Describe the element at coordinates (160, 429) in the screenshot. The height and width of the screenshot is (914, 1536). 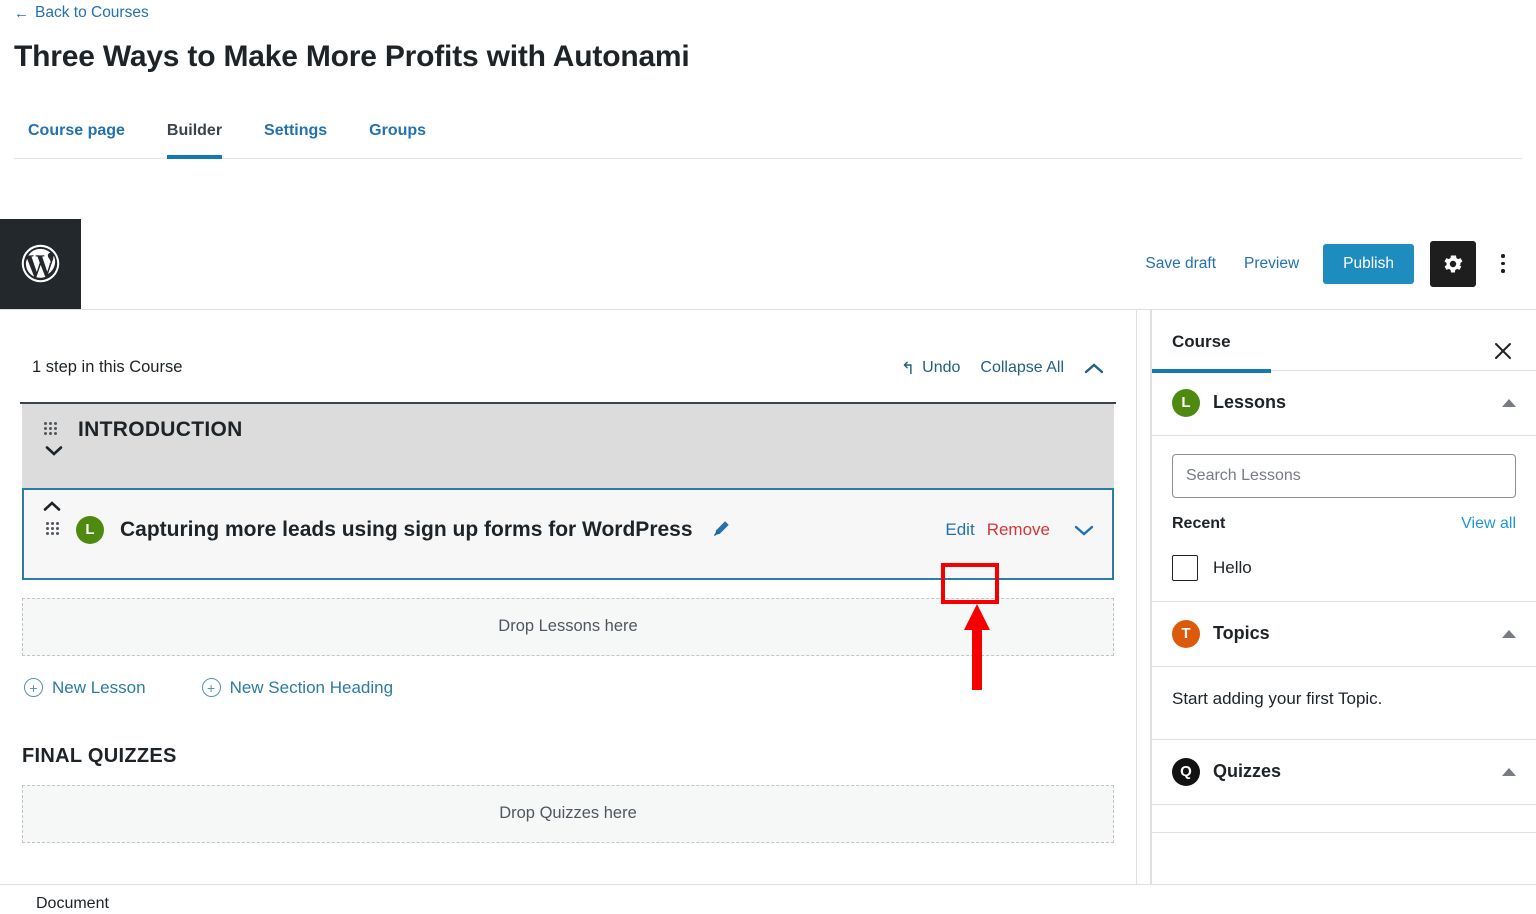
I see `section-heading-label: INTRODUCTION` at that location.